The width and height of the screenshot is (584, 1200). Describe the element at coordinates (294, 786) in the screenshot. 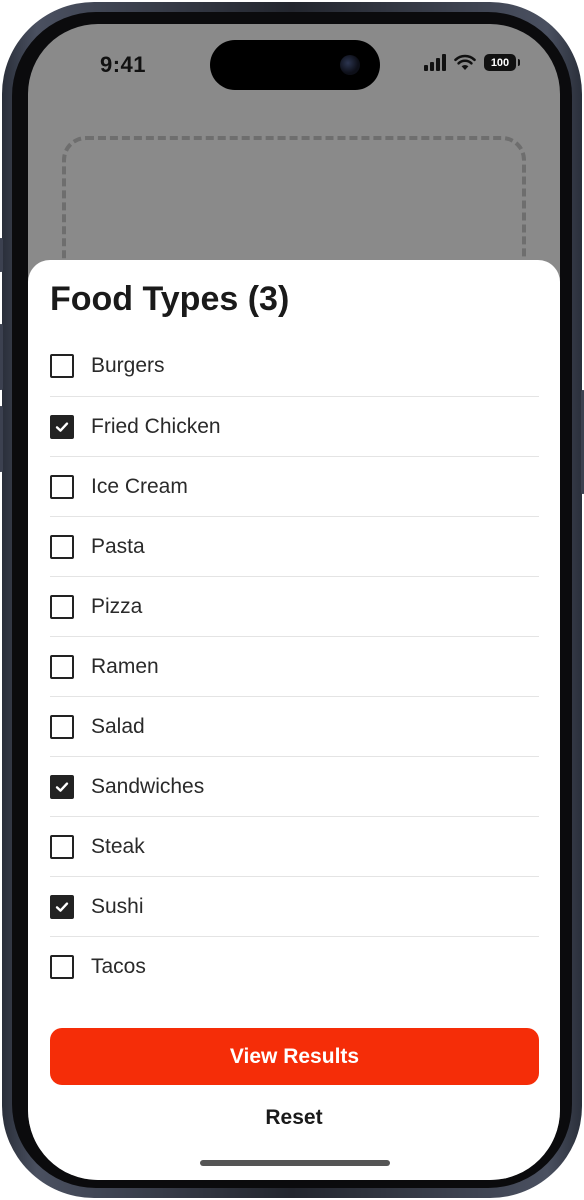

I see `food-type-option: Sandwiches` at that location.